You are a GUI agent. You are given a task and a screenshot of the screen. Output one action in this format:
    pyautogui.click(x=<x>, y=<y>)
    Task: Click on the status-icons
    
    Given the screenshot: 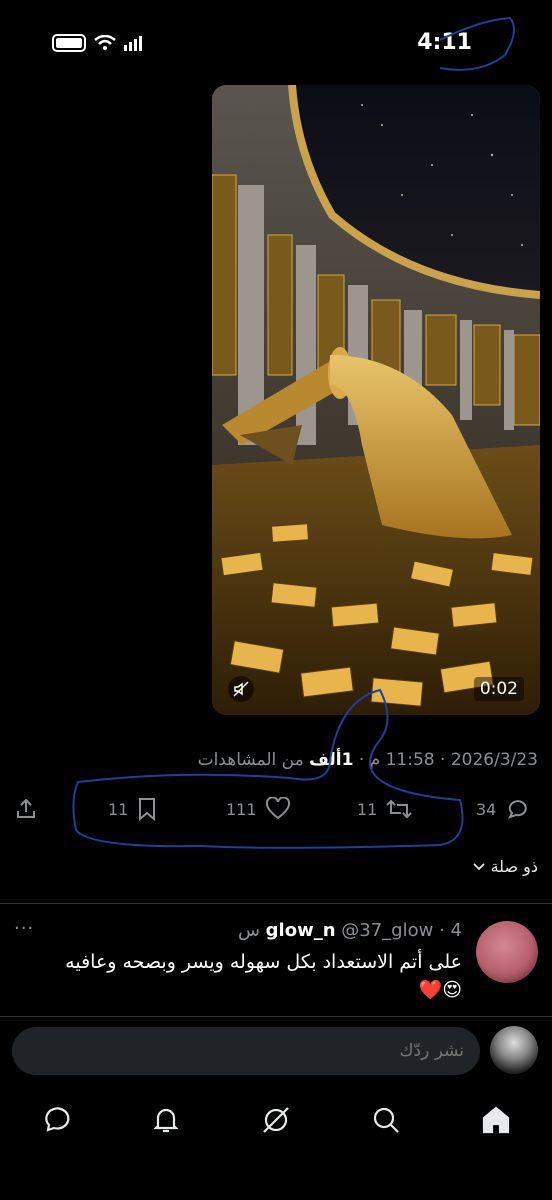 What is the action you would take?
    pyautogui.click(x=97, y=43)
    